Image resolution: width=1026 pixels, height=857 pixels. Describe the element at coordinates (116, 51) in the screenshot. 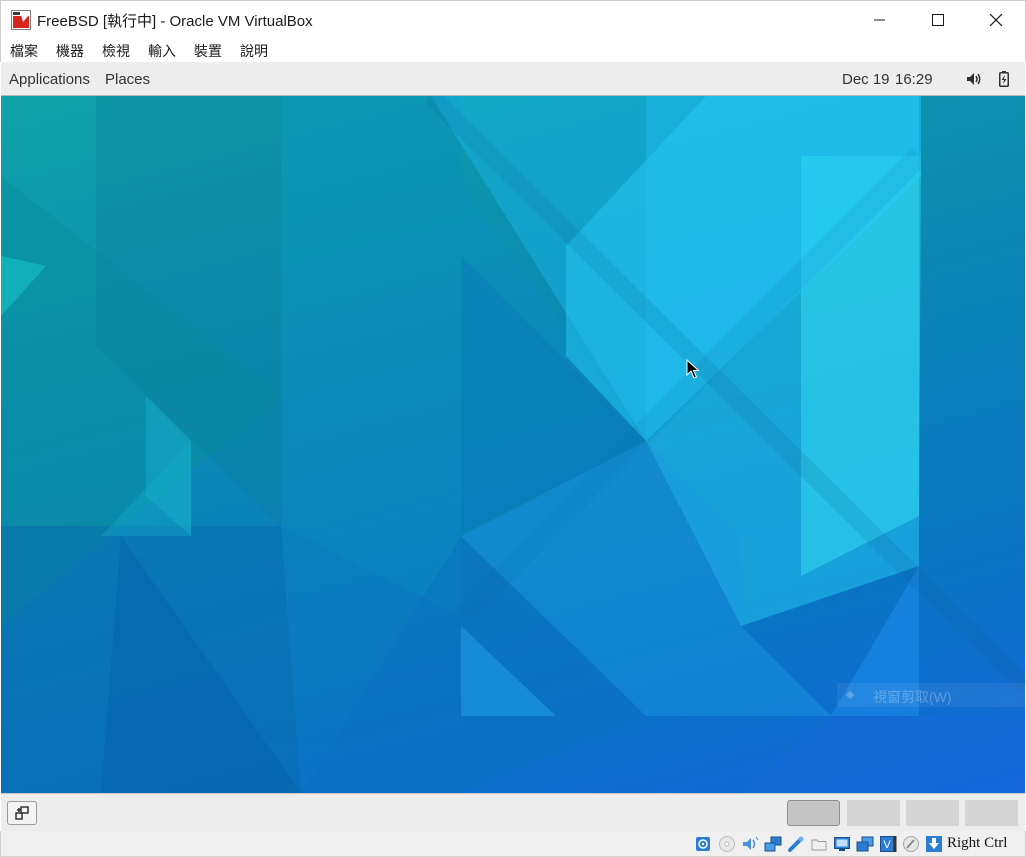

I see `menu-view: 檢視` at that location.